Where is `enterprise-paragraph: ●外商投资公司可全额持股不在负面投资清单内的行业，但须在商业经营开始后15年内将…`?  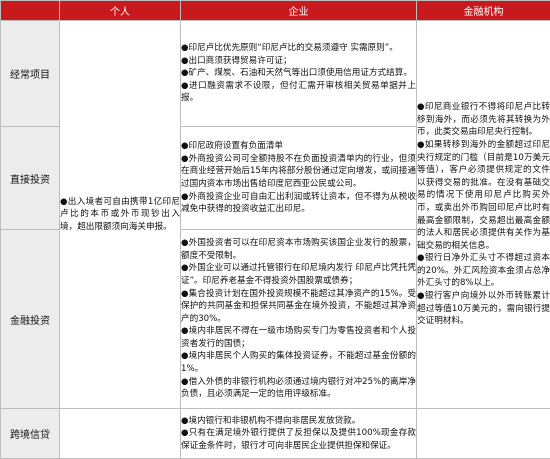
enterprise-paragraph: ●外商投资公司可全额持股不在负面投资清单内的行业，但须在商业经营开始后15年内将… is located at coordinates (298, 172).